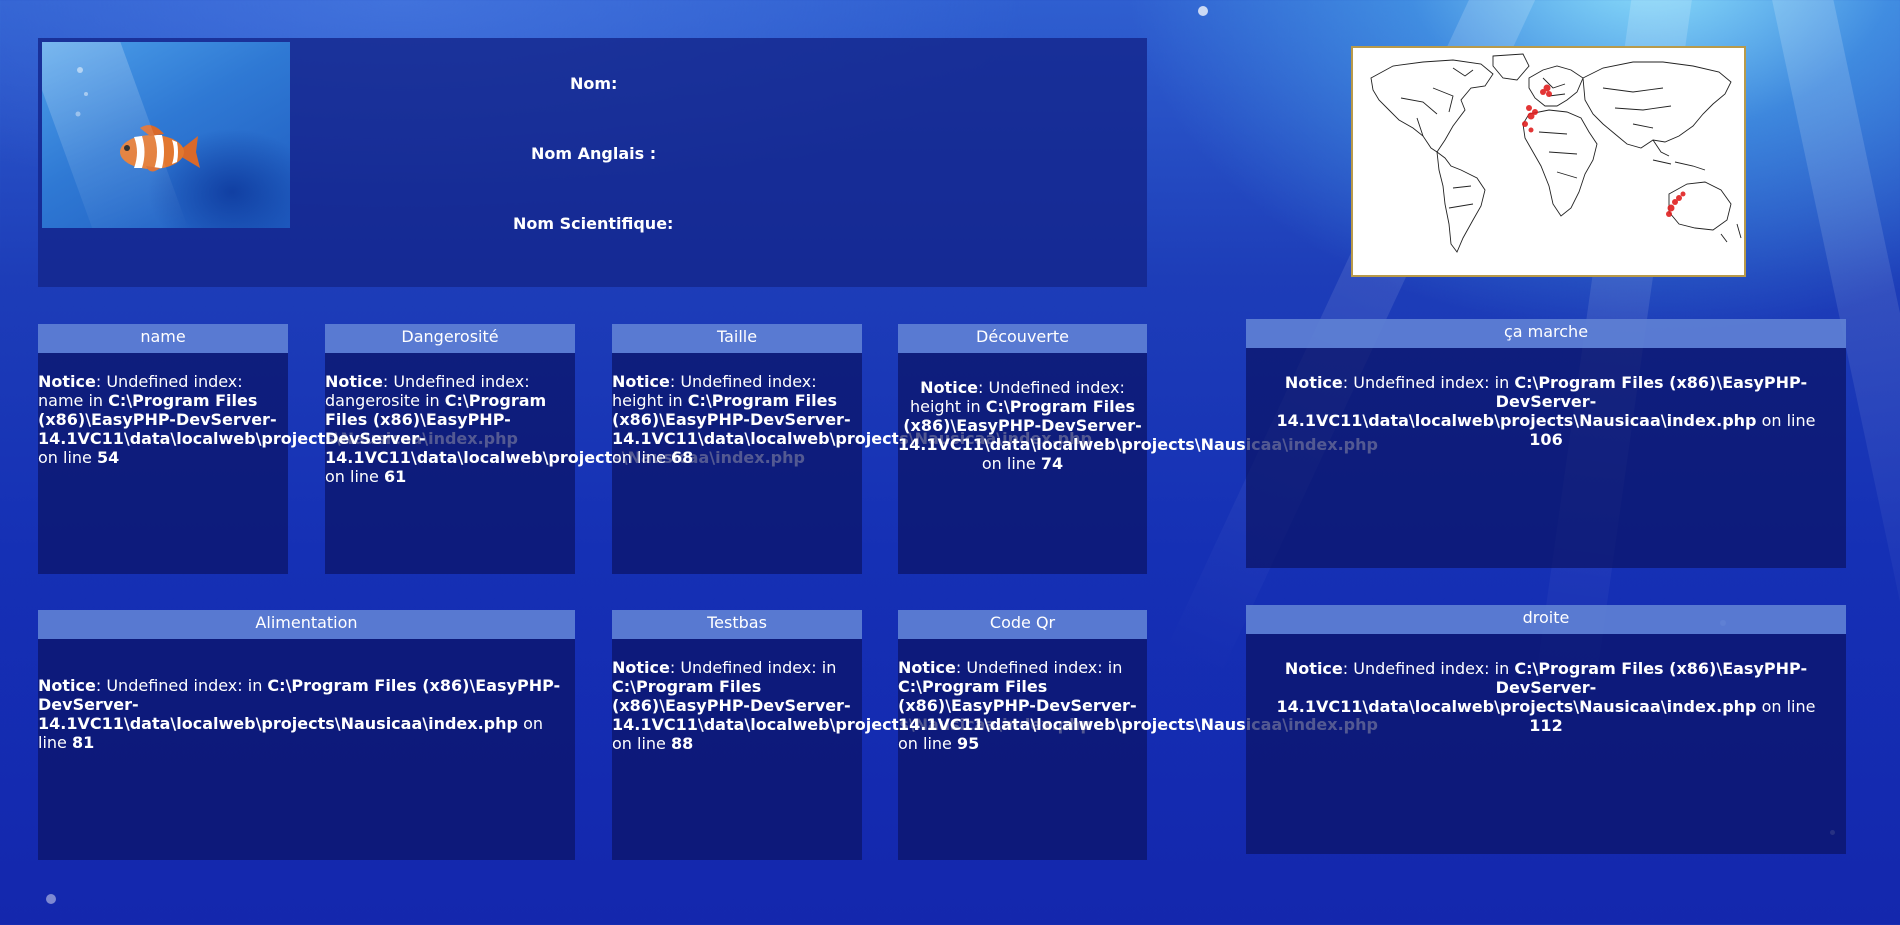  I want to click on notice-line-number: 68, so click(682, 457).